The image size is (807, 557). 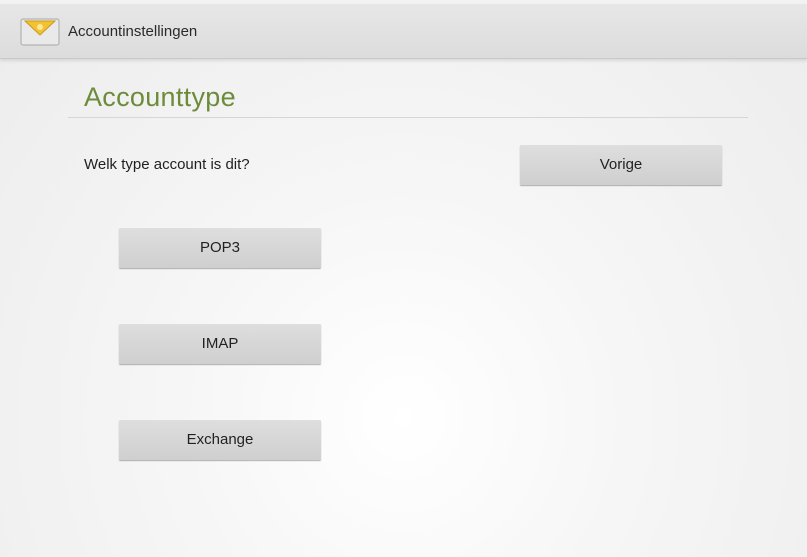 What do you see at coordinates (40, 32) in the screenshot?
I see `mail-envelope-icon` at bounding box center [40, 32].